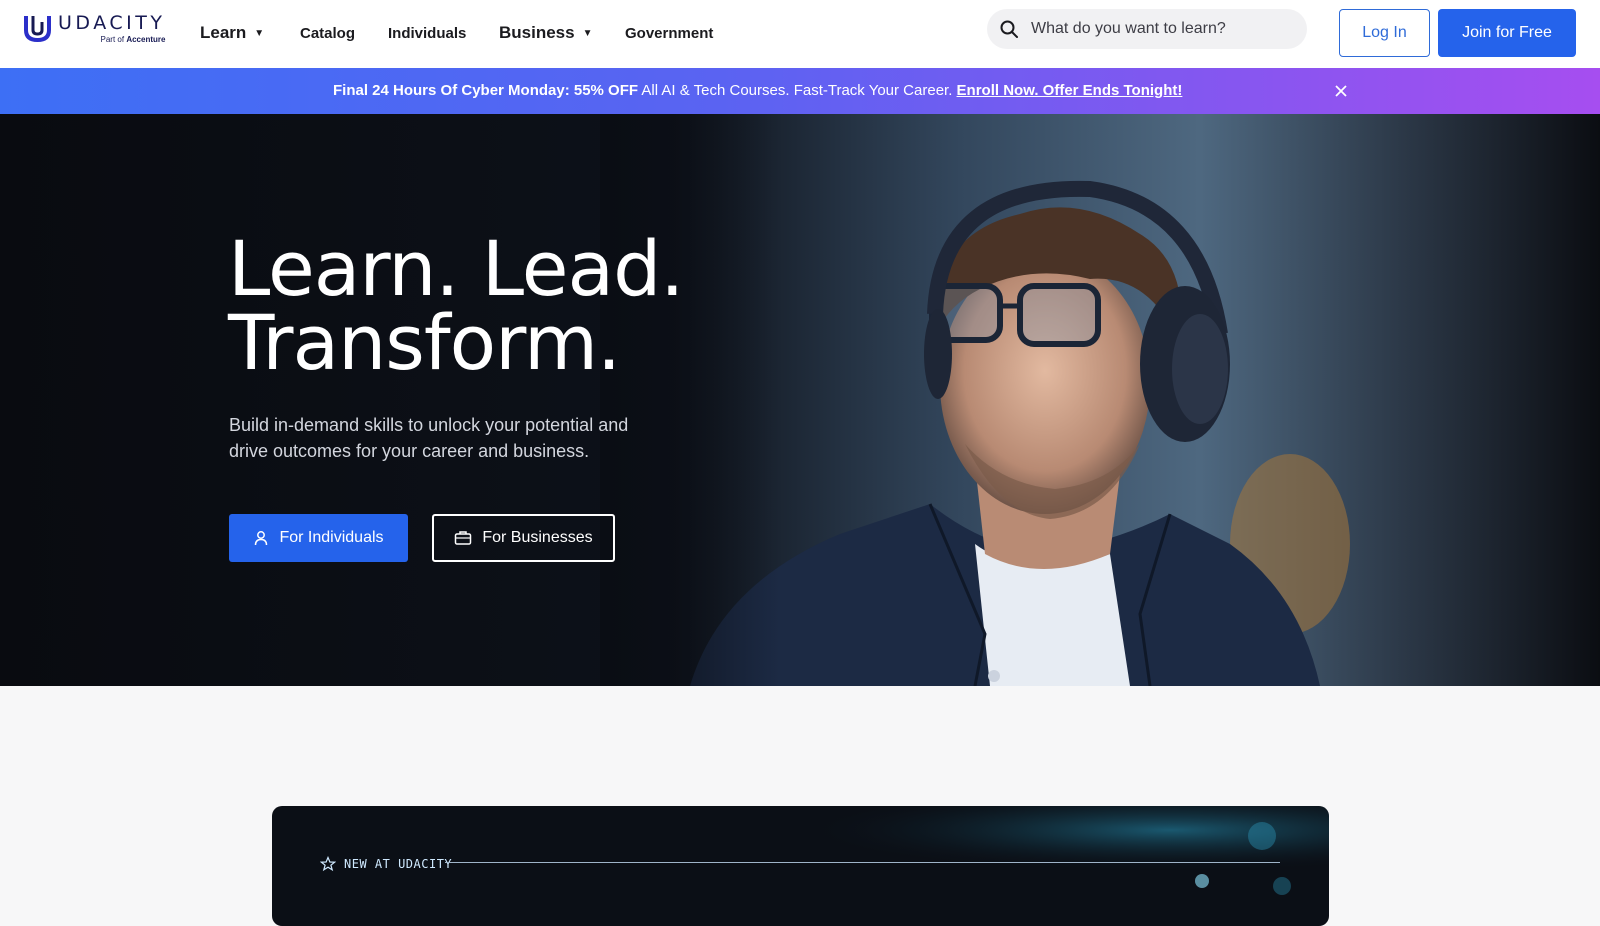  I want to click on hero-title-line2: Transform., so click(424, 342).